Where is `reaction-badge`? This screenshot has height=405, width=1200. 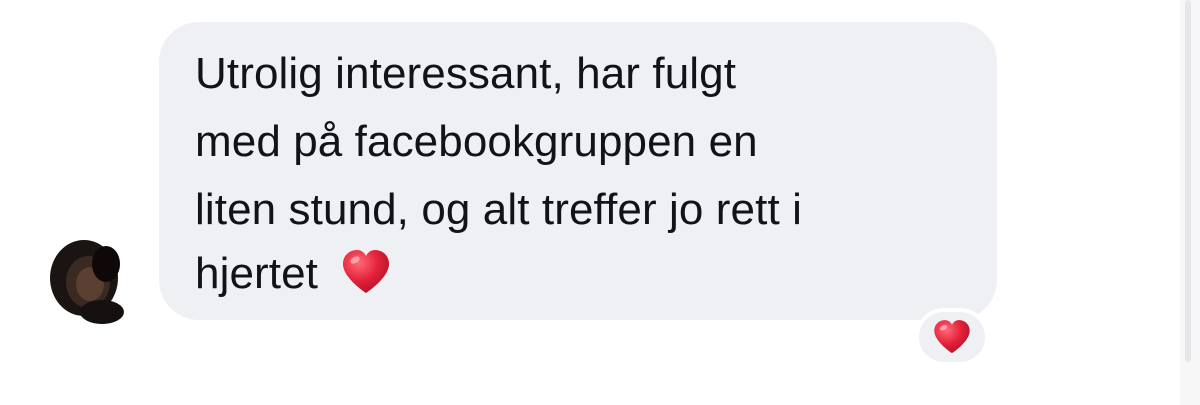
reaction-badge is located at coordinates (952, 337).